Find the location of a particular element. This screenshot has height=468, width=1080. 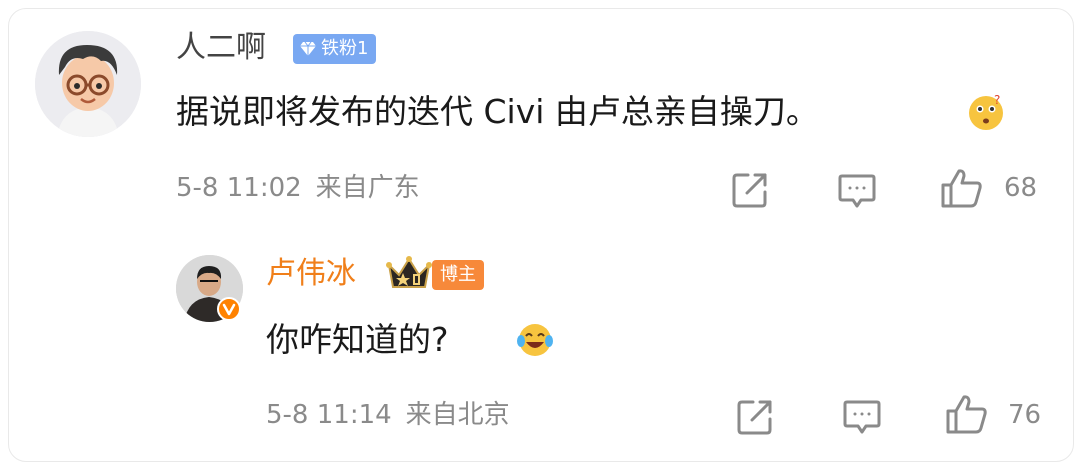

reply-location: 来自北京 is located at coordinates (457, 415).